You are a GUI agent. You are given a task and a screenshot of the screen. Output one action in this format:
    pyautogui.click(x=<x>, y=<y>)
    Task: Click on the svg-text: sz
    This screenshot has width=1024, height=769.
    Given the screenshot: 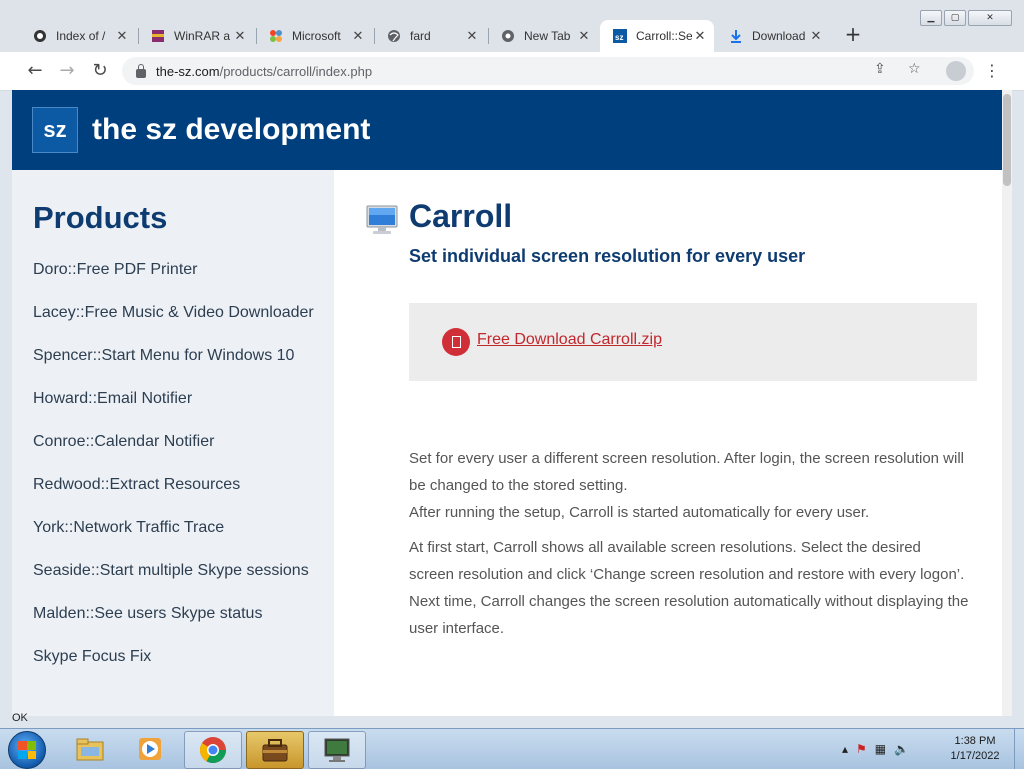 What is the action you would take?
    pyautogui.click(x=619, y=37)
    